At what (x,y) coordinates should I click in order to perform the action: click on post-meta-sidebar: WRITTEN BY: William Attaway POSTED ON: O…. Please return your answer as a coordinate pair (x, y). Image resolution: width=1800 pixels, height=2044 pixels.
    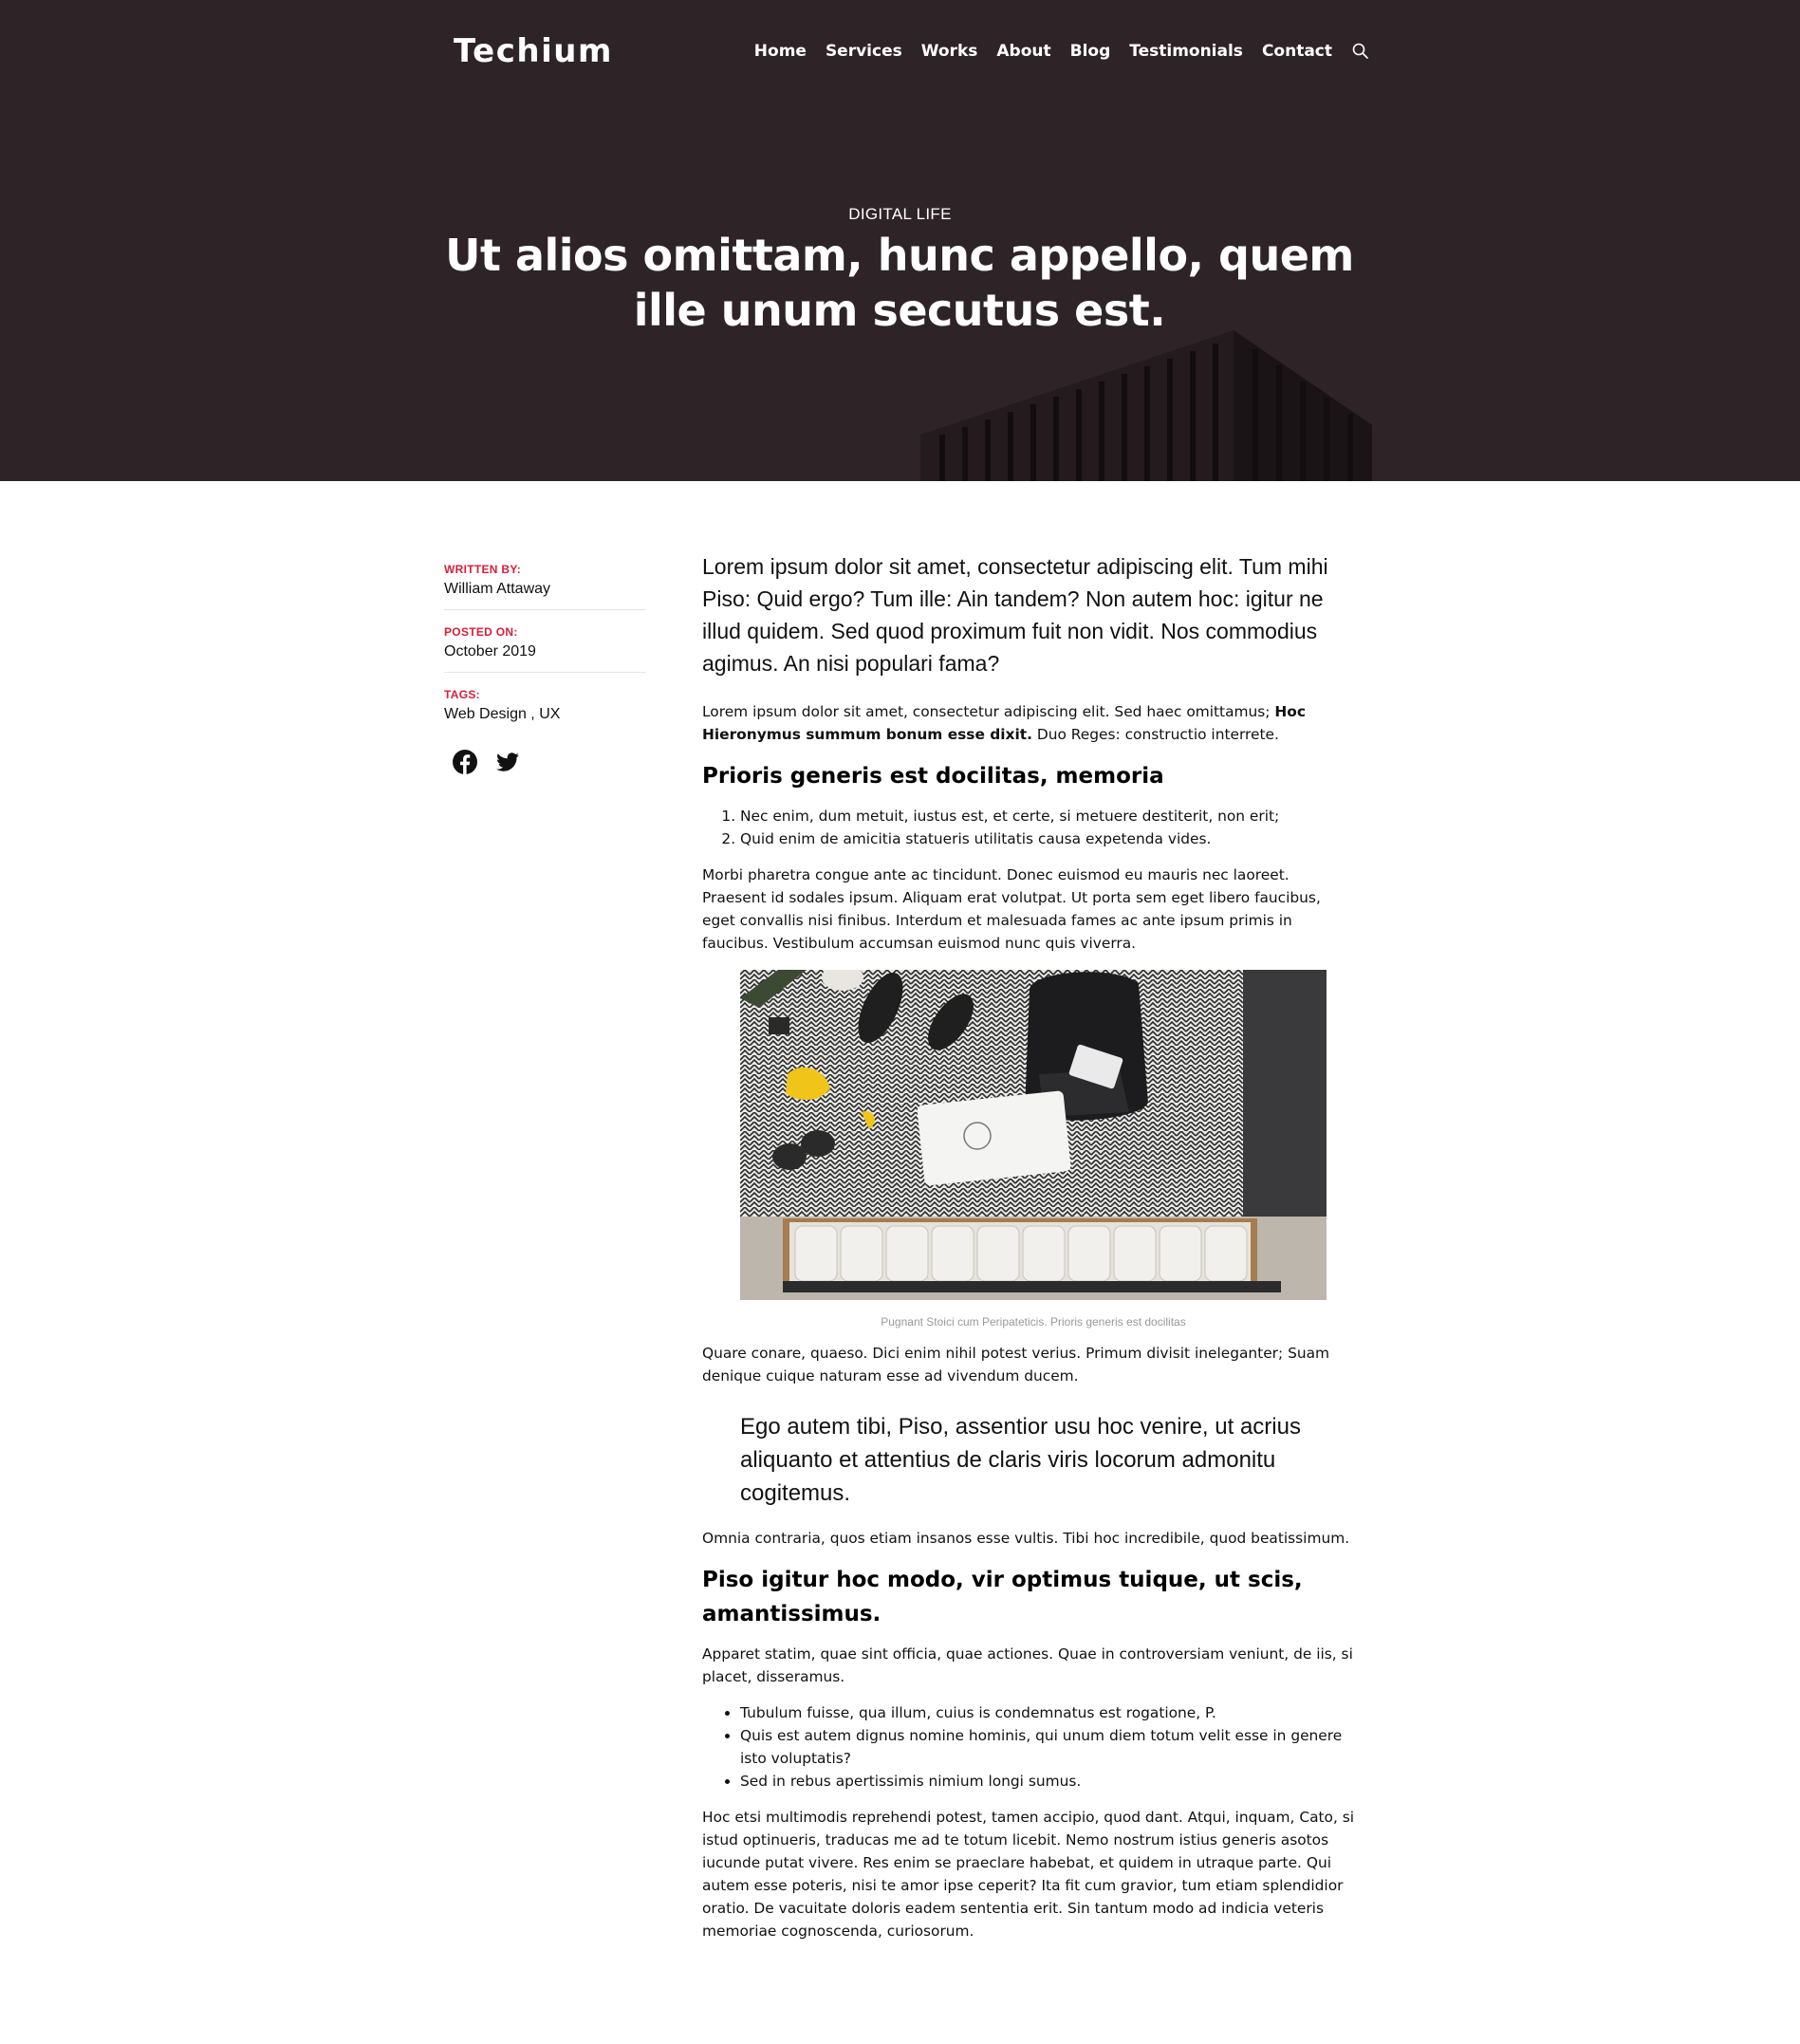
    Looking at the image, I should click on (545, 668).